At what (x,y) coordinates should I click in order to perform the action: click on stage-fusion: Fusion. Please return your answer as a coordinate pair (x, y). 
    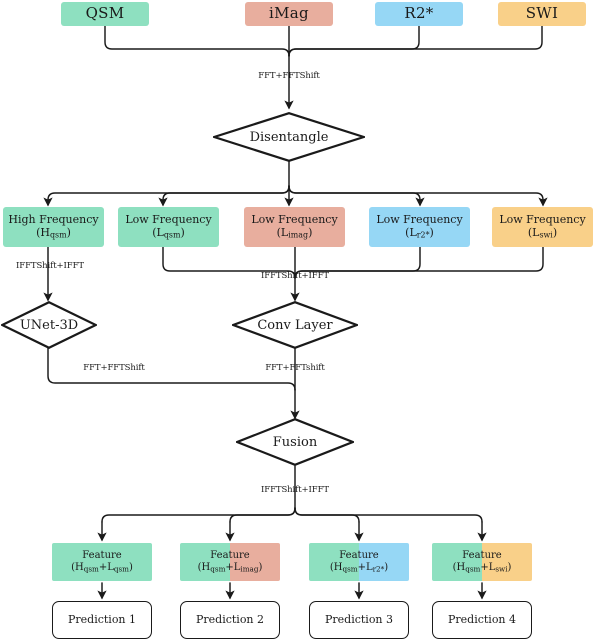
    Looking at the image, I should click on (295, 442).